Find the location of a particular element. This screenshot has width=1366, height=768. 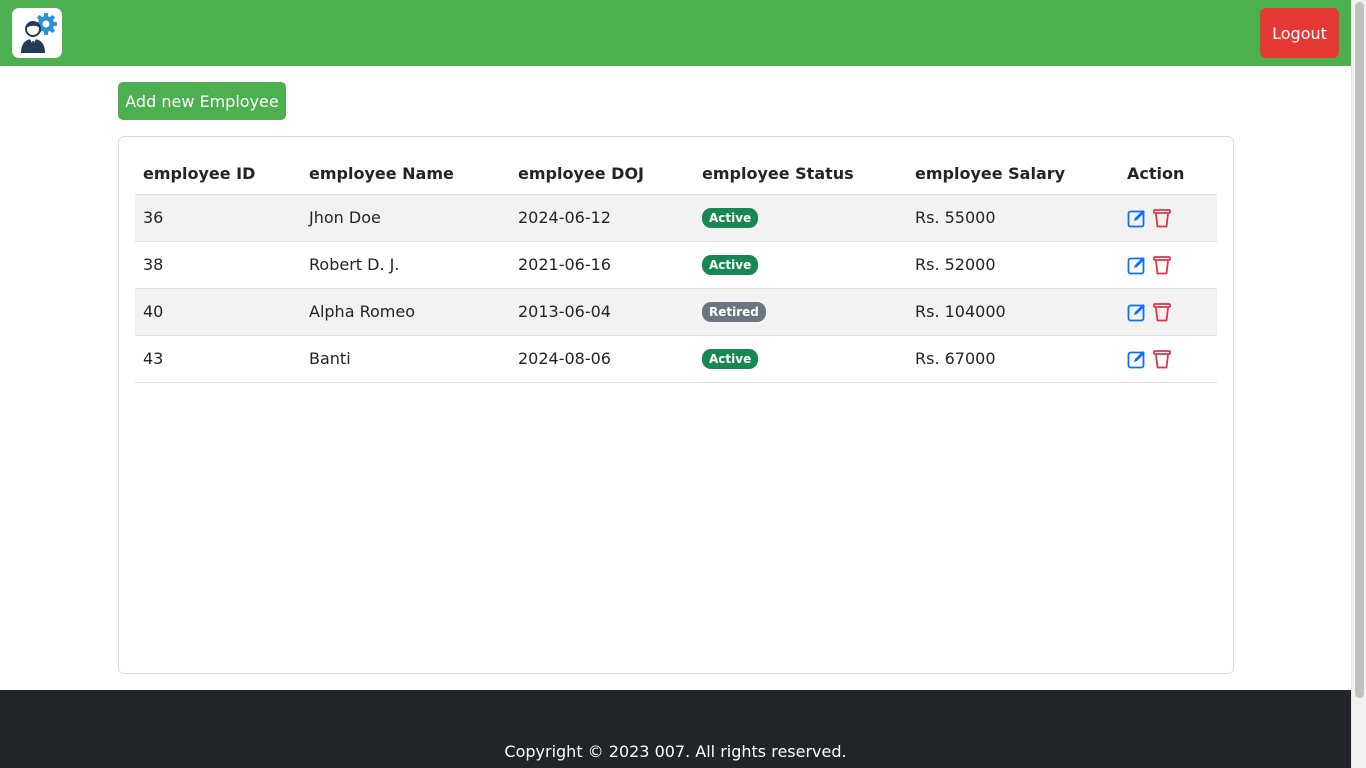

cell-name: Banti is located at coordinates (405, 359).